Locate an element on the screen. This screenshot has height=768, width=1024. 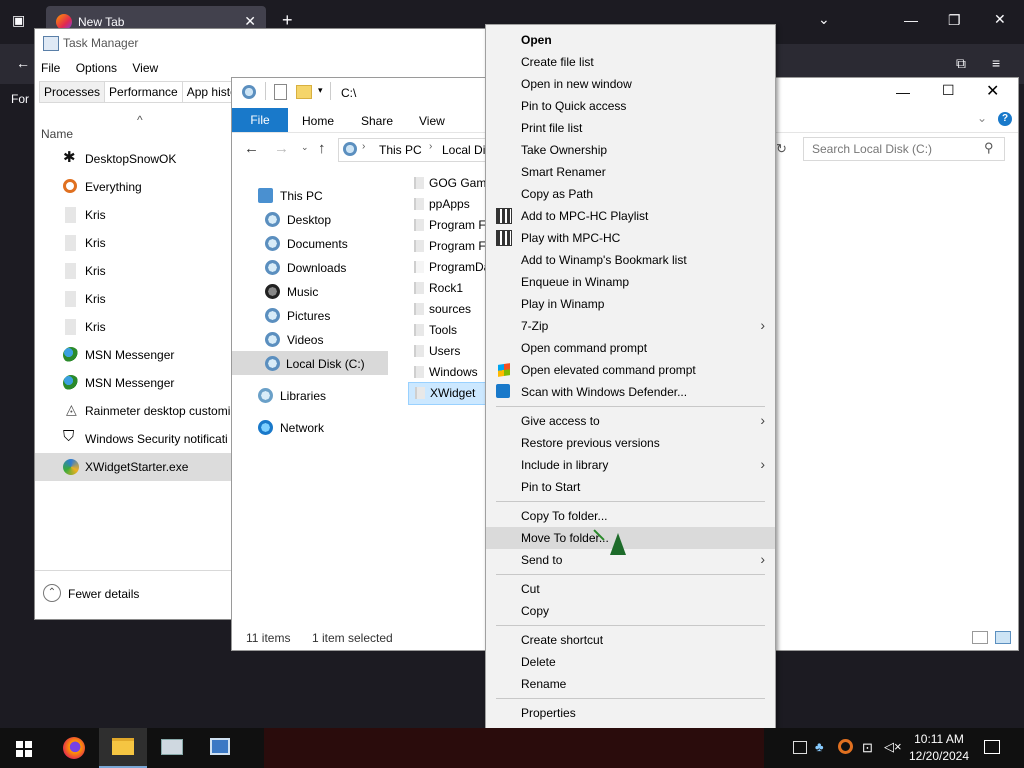
forward-icon: → is located at coordinates (281, 148).